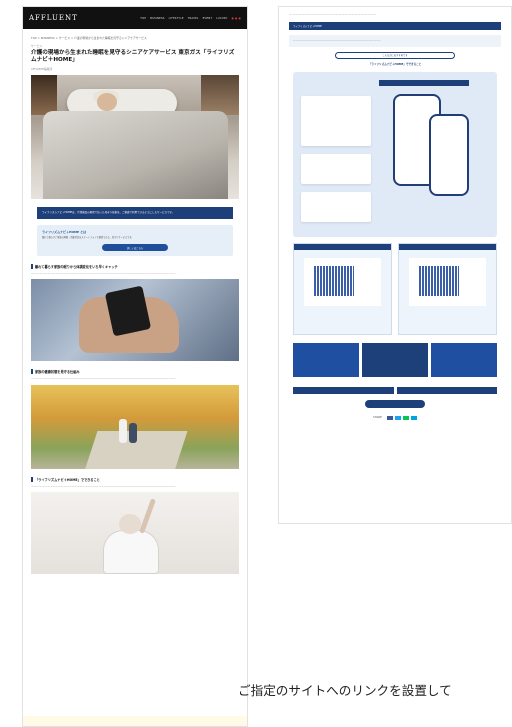 This screenshot has height=727, width=512. I want to click on social-dots-icon: ● ● ●, so click(236, 18).